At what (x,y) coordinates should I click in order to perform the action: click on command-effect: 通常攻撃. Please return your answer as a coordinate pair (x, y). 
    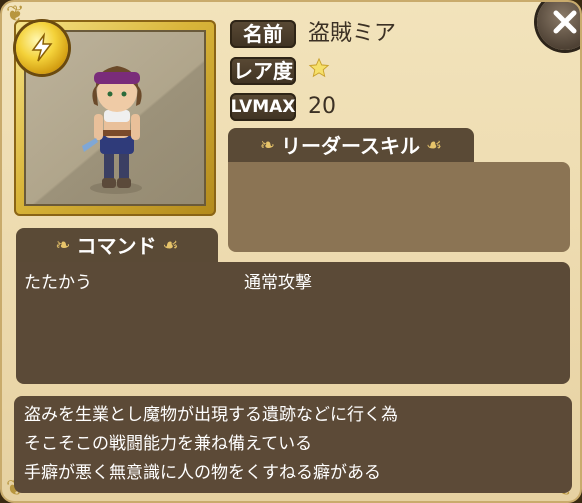
    Looking at the image, I should click on (278, 283).